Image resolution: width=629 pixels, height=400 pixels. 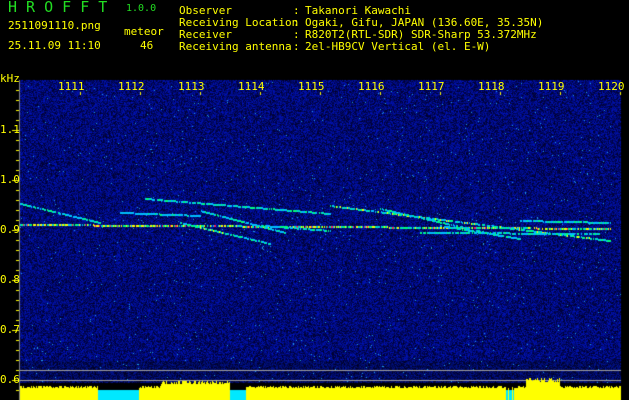 What do you see at coordinates (54, 45) in the screenshot?
I see `datetime: 25.11.09 11:10` at bounding box center [54, 45].